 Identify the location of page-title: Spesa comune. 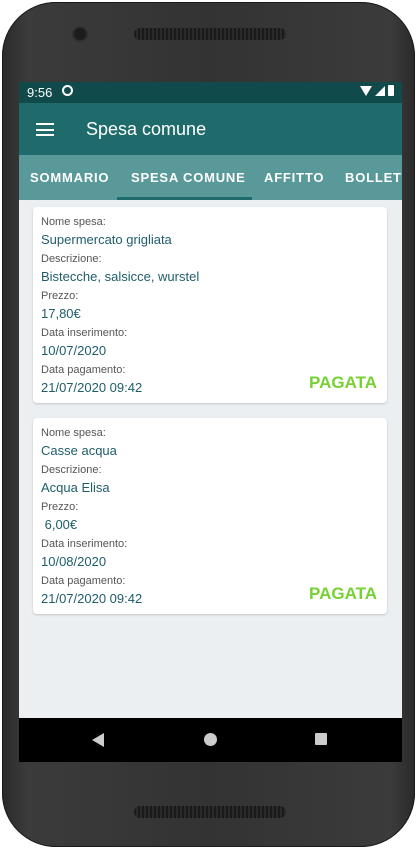
(146, 129).